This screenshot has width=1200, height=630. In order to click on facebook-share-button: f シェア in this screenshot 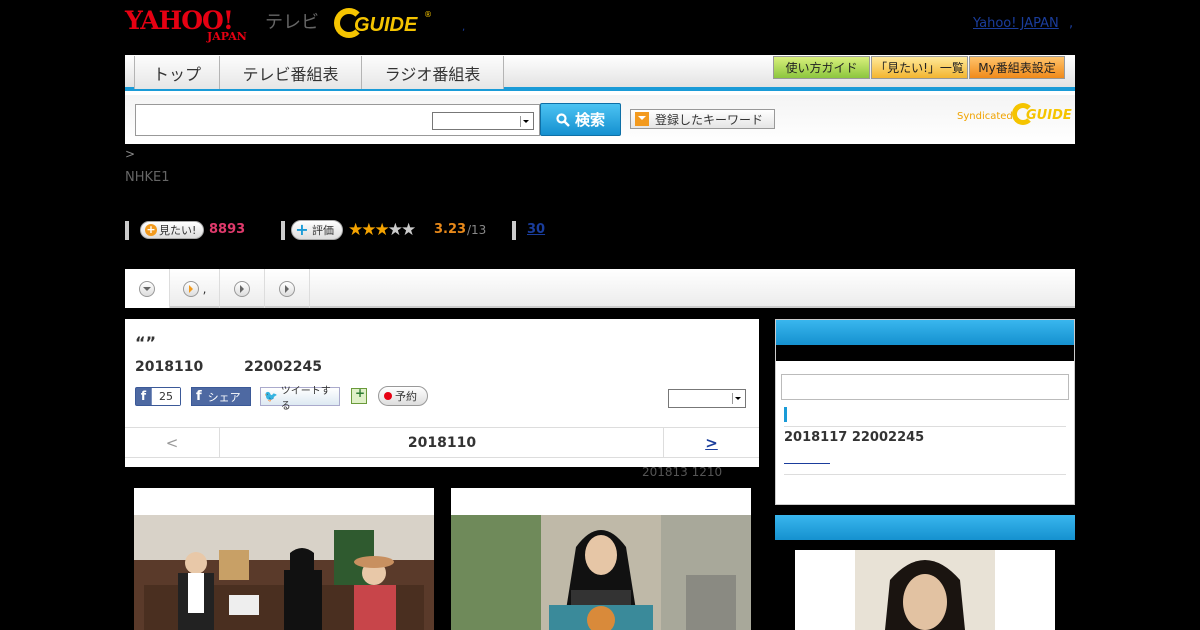, I will do `click(221, 396)`.